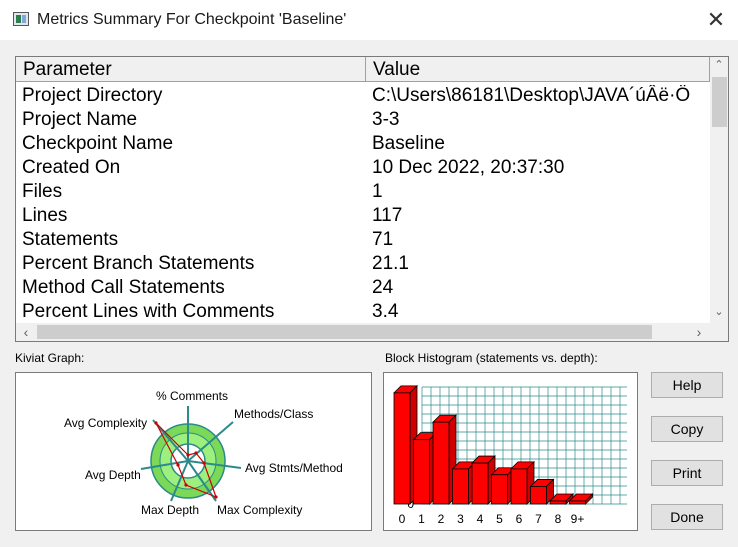 Image resolution: width=738 pixels, height=547 pixels. Describe the element at coordinates (510, 455) in the screenshot. I see `block-histogram: 0510150123456789+` at that location.